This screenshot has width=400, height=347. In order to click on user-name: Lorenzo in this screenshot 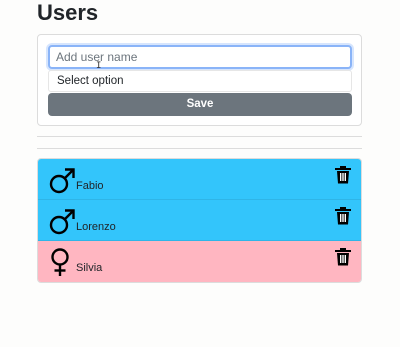, I will do `click(96, 227)`.